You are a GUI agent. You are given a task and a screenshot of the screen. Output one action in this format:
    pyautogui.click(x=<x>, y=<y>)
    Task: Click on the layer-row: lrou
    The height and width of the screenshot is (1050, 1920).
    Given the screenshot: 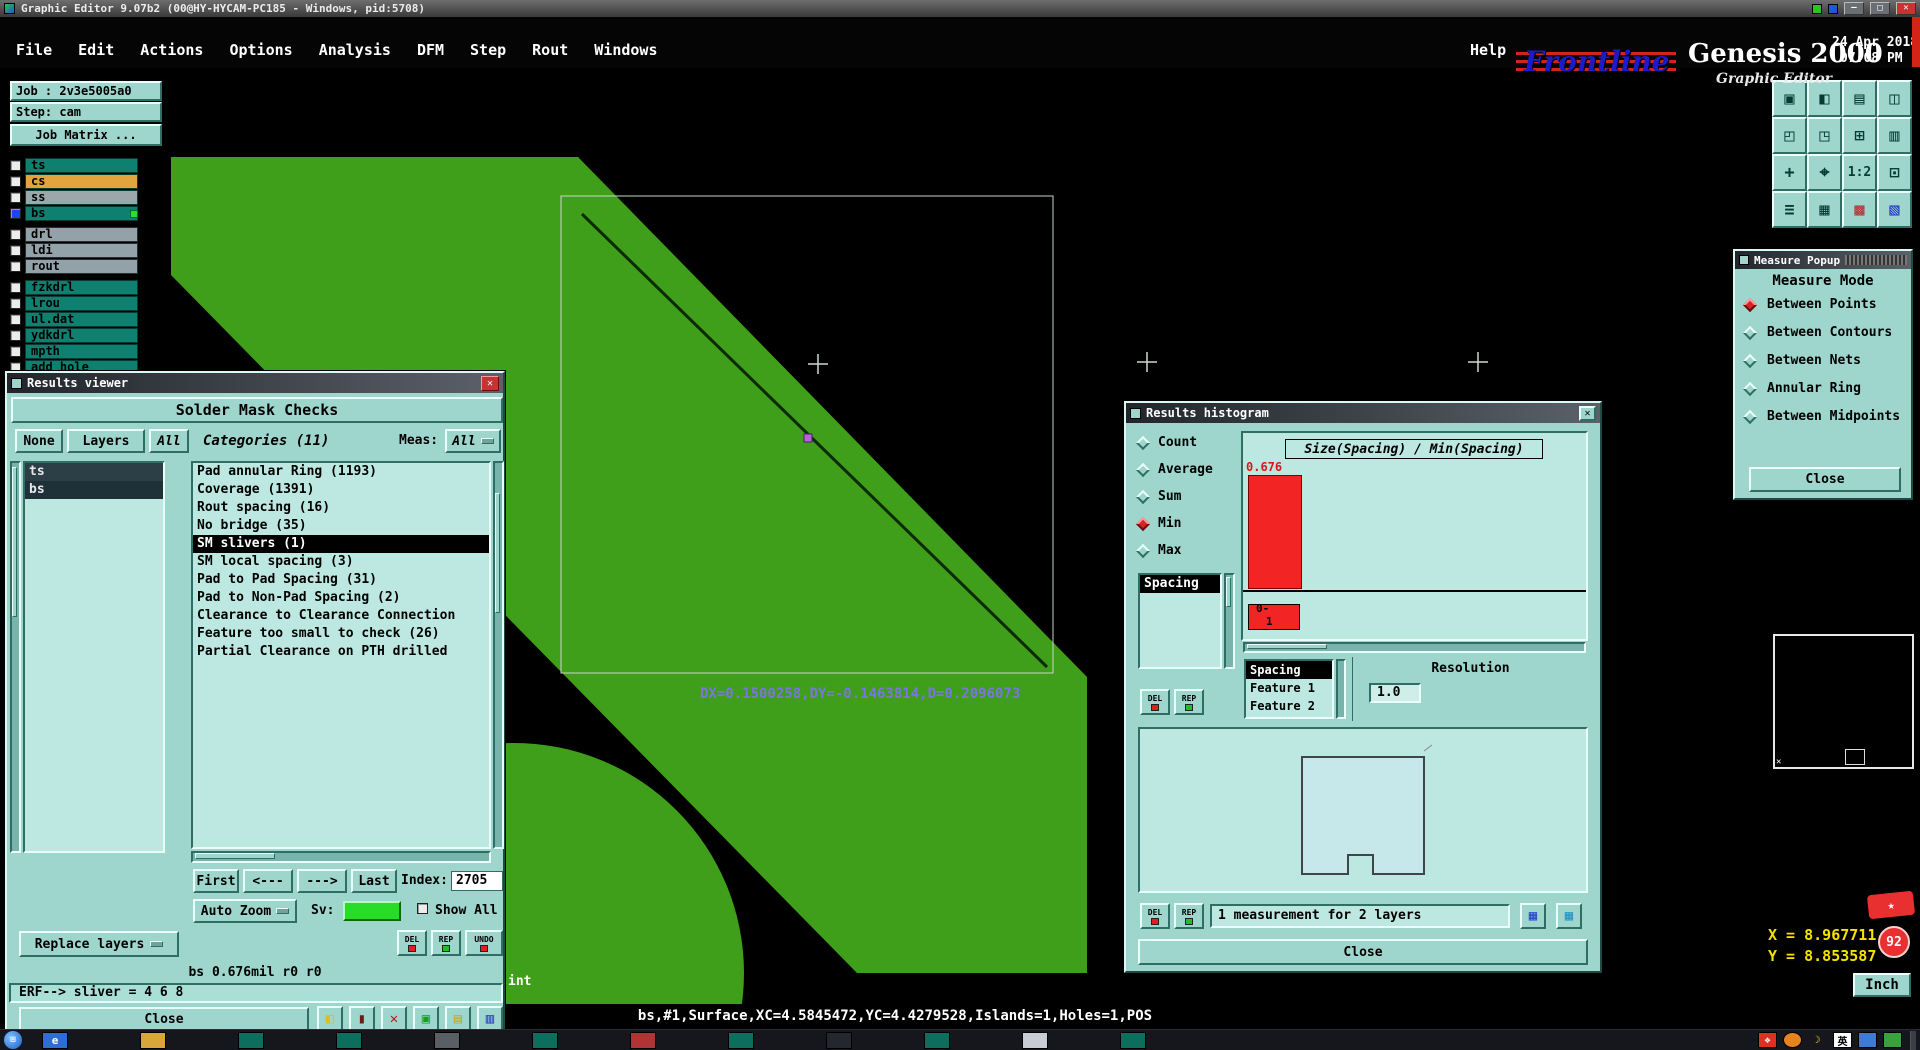 What is the action you would take?
    pyautogui.click(x=86, y=303)
    